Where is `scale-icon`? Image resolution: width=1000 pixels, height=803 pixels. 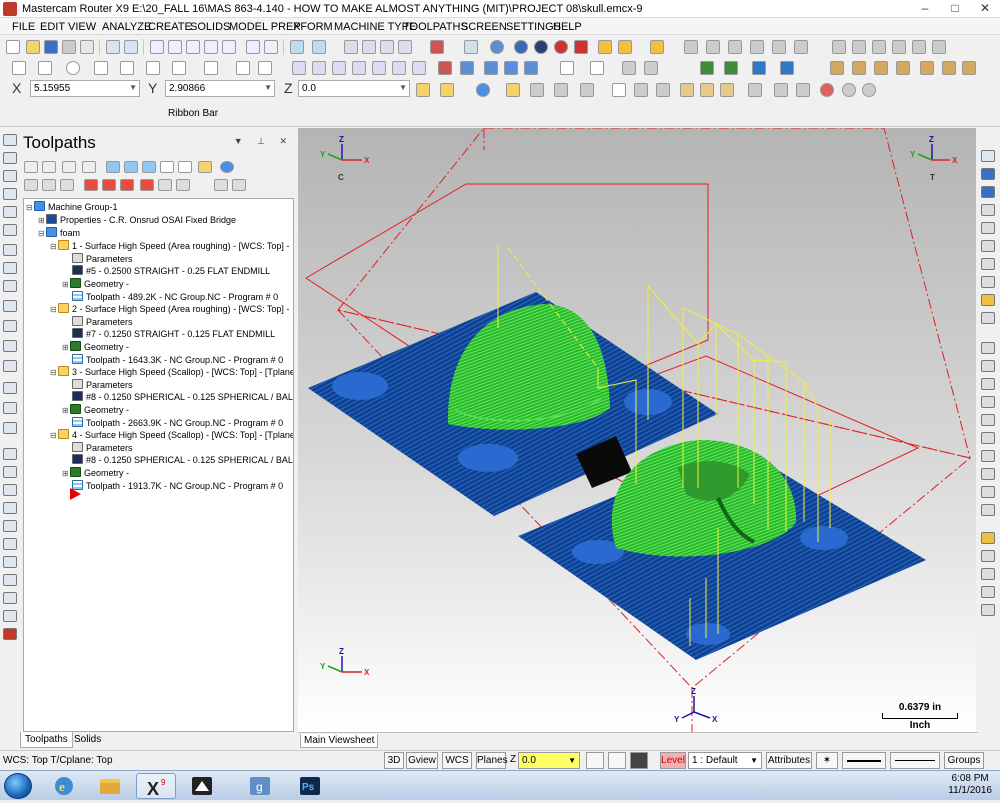 scale-icon is located at coordinates (359, 68).